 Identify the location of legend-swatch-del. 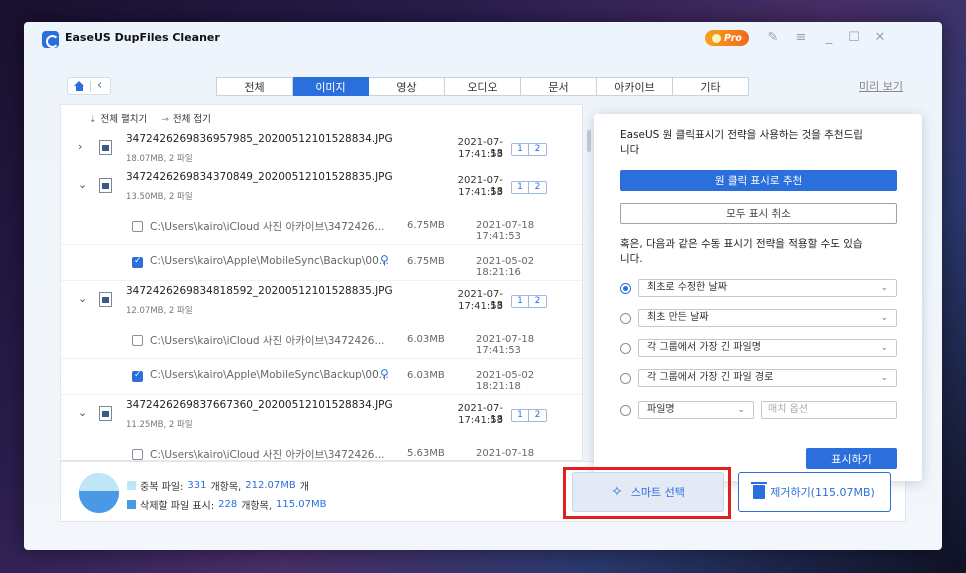
(131, 504).